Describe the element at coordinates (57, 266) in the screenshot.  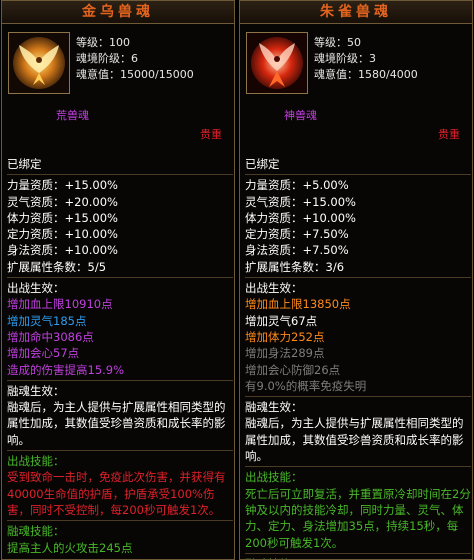
I see `attribute-line: 扩展属性条数：5/5` at that location.